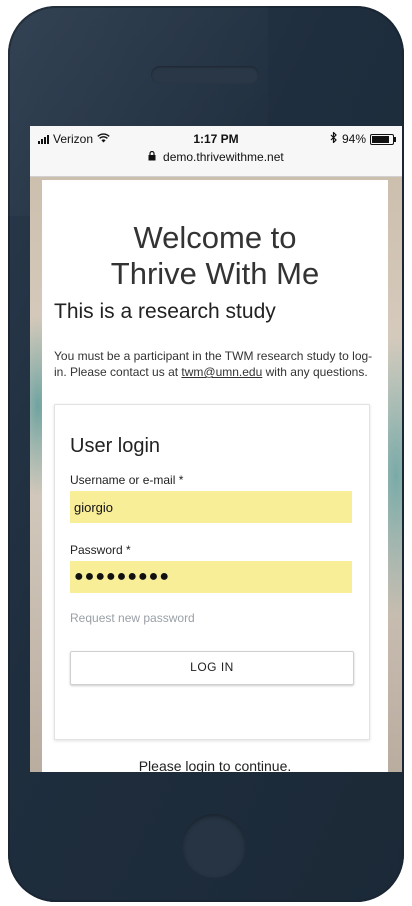 Image resolution: width=412 pixels, height=906 pixels. Describe the element at coordinates (215, 237) in the screenshot. I see `title-line-1: Welcome to` at that location.